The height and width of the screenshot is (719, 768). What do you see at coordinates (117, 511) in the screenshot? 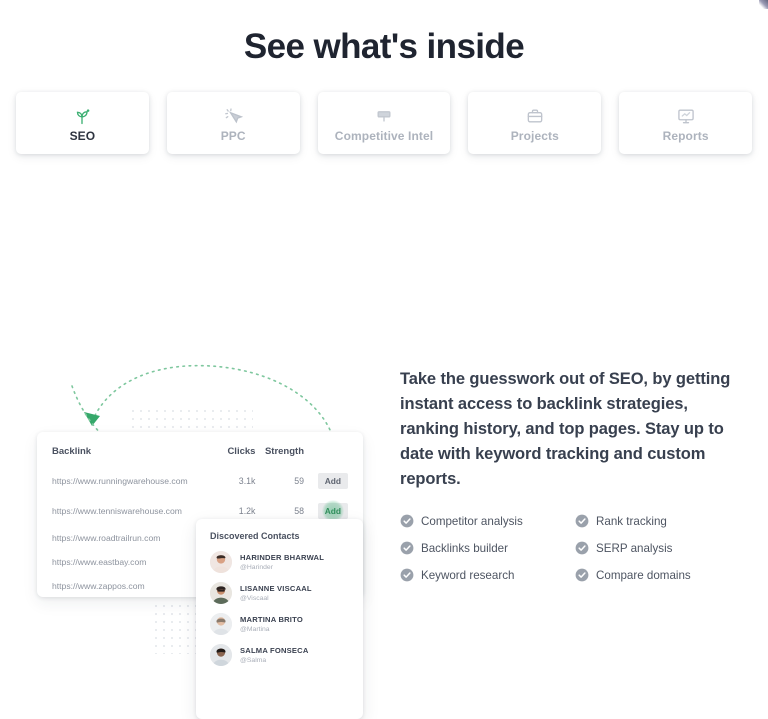
I see `cell-backlink: https://www.tenniswarehouse.com` at bounding box center [117, 511].